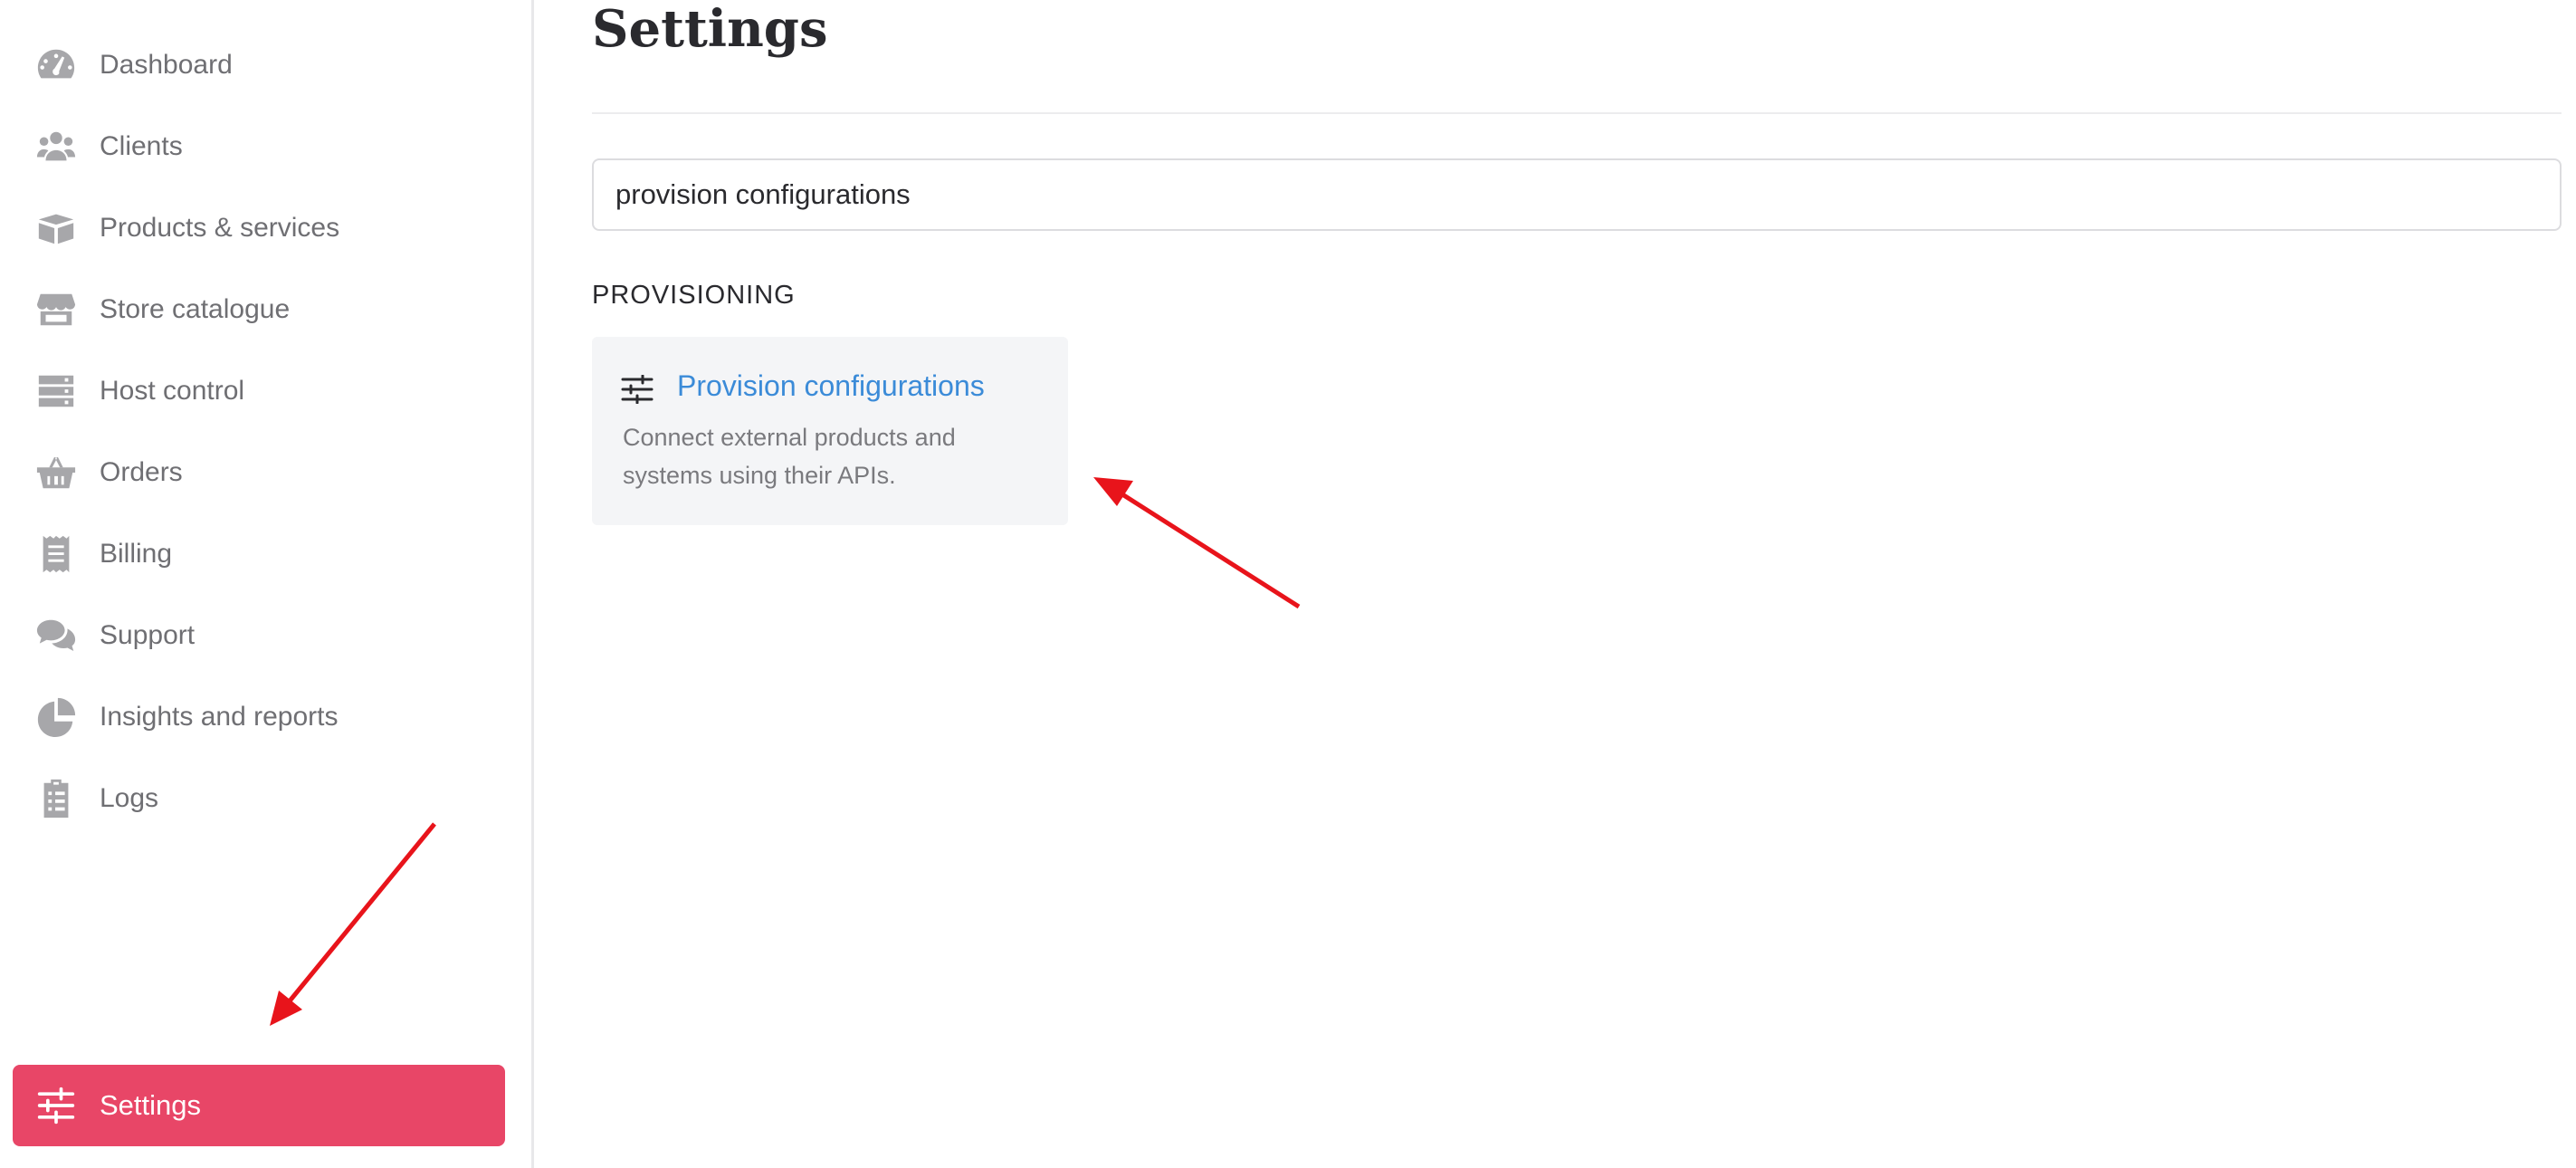 The height and width of the screenshot is (1168, 2576). I want to click on annotation-arrow-result, so click(1197, 543).